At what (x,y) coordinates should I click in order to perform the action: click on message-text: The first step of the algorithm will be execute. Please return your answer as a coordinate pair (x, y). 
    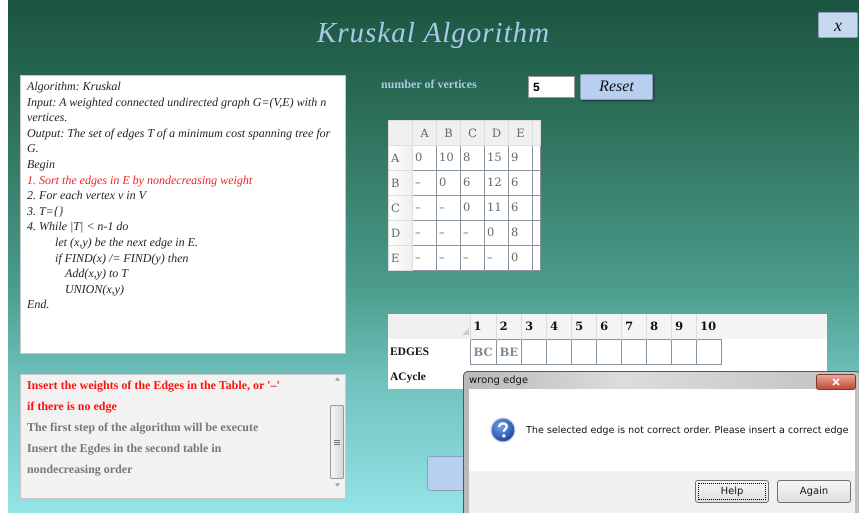
    Looking at the image, I should click on (143, 427).